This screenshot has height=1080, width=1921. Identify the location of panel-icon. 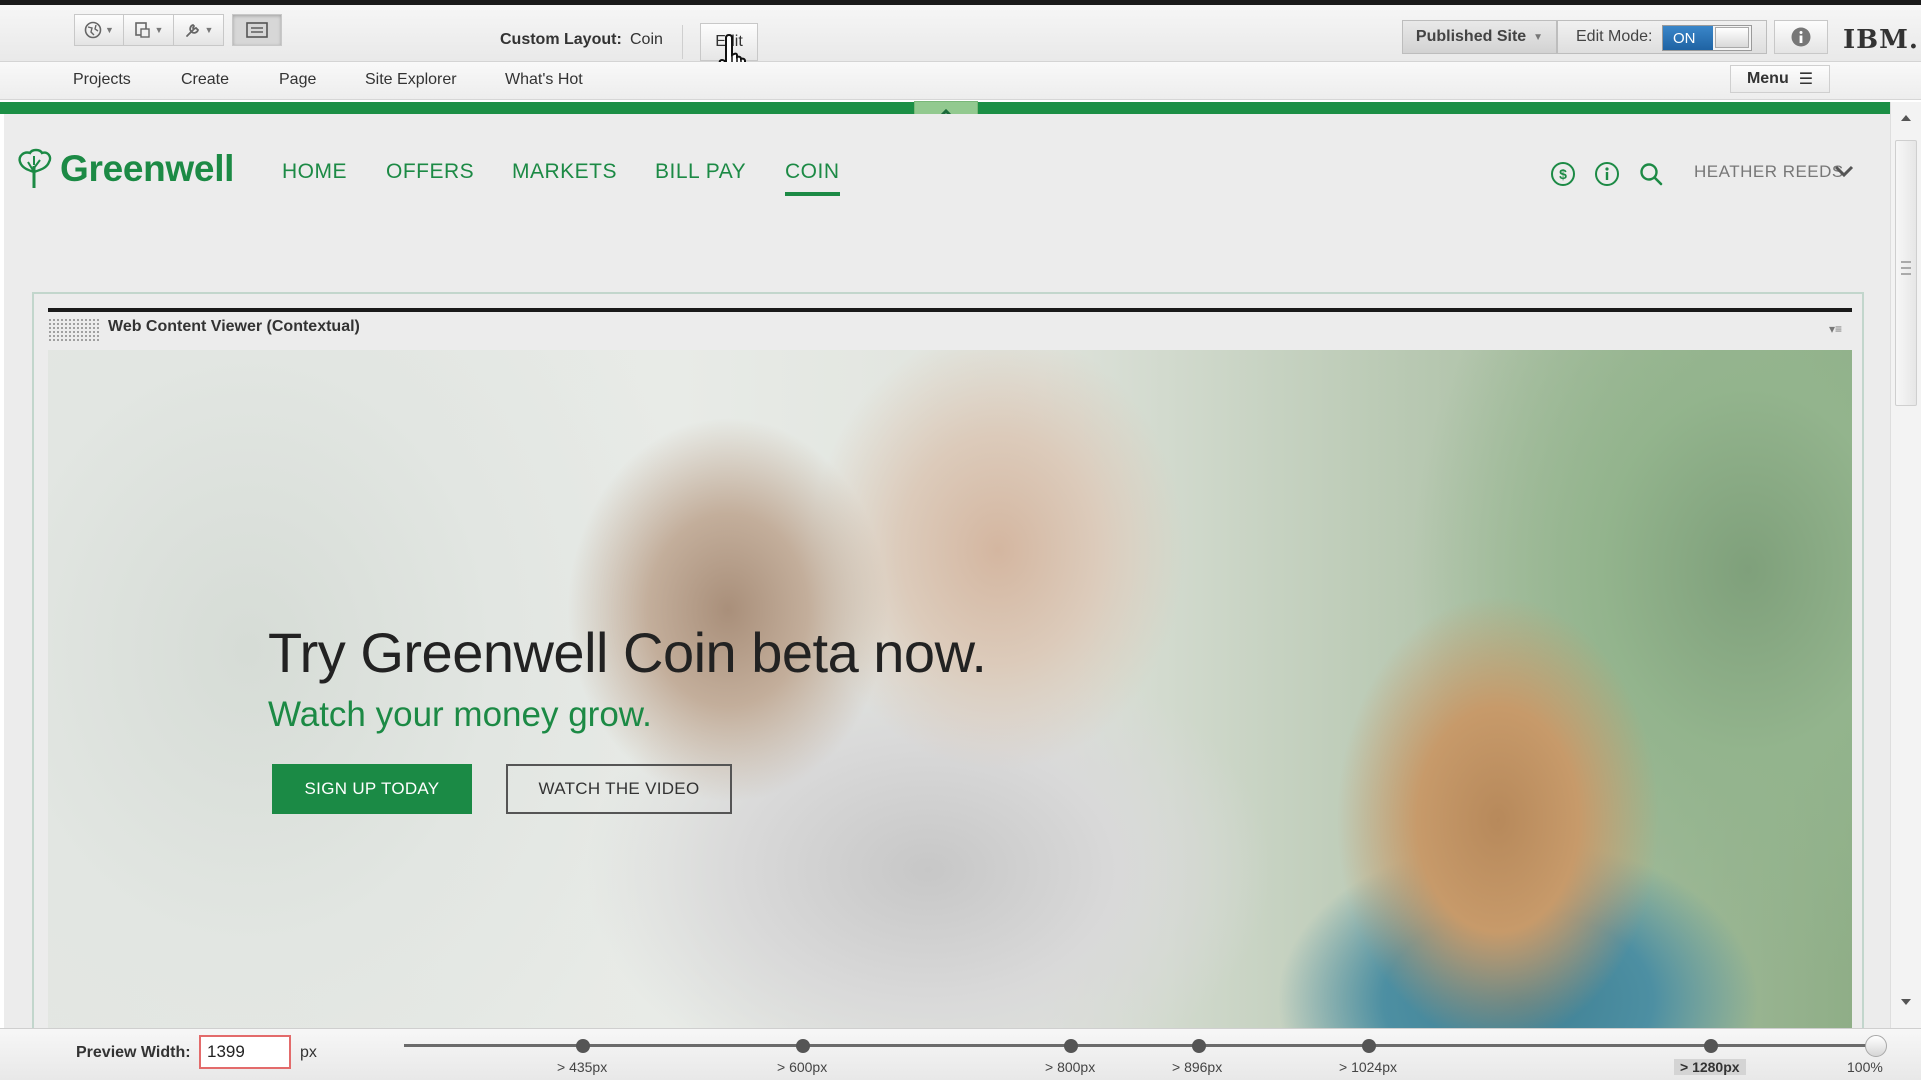
(257, 30).